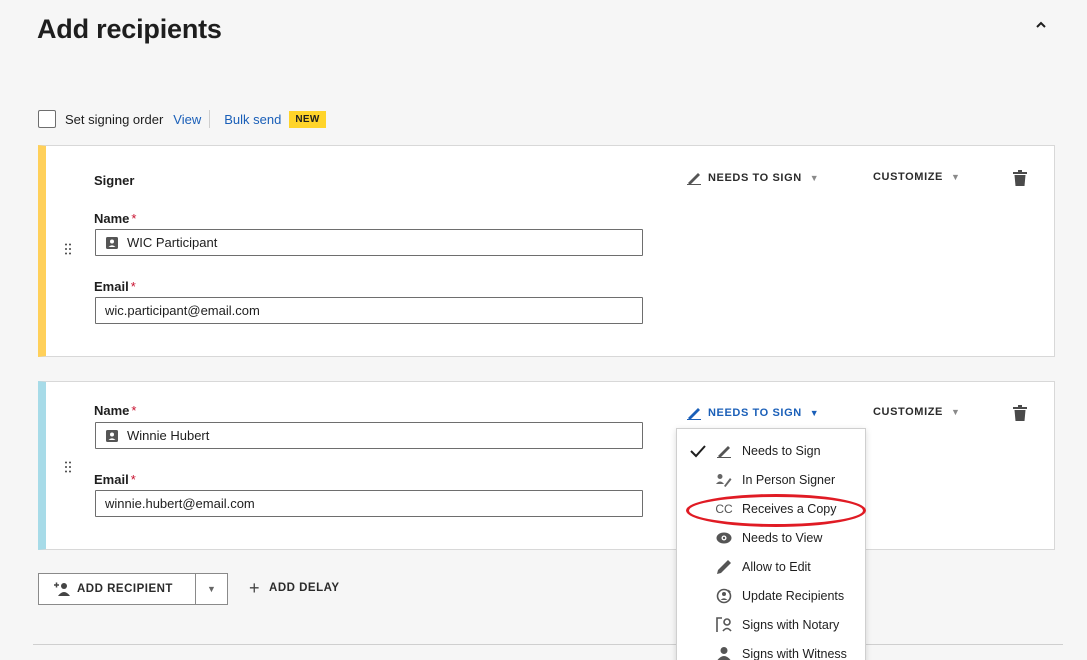  Describe the element at coordinates (724, 567) in the screenshot. I see `pencil-icon` at that location.